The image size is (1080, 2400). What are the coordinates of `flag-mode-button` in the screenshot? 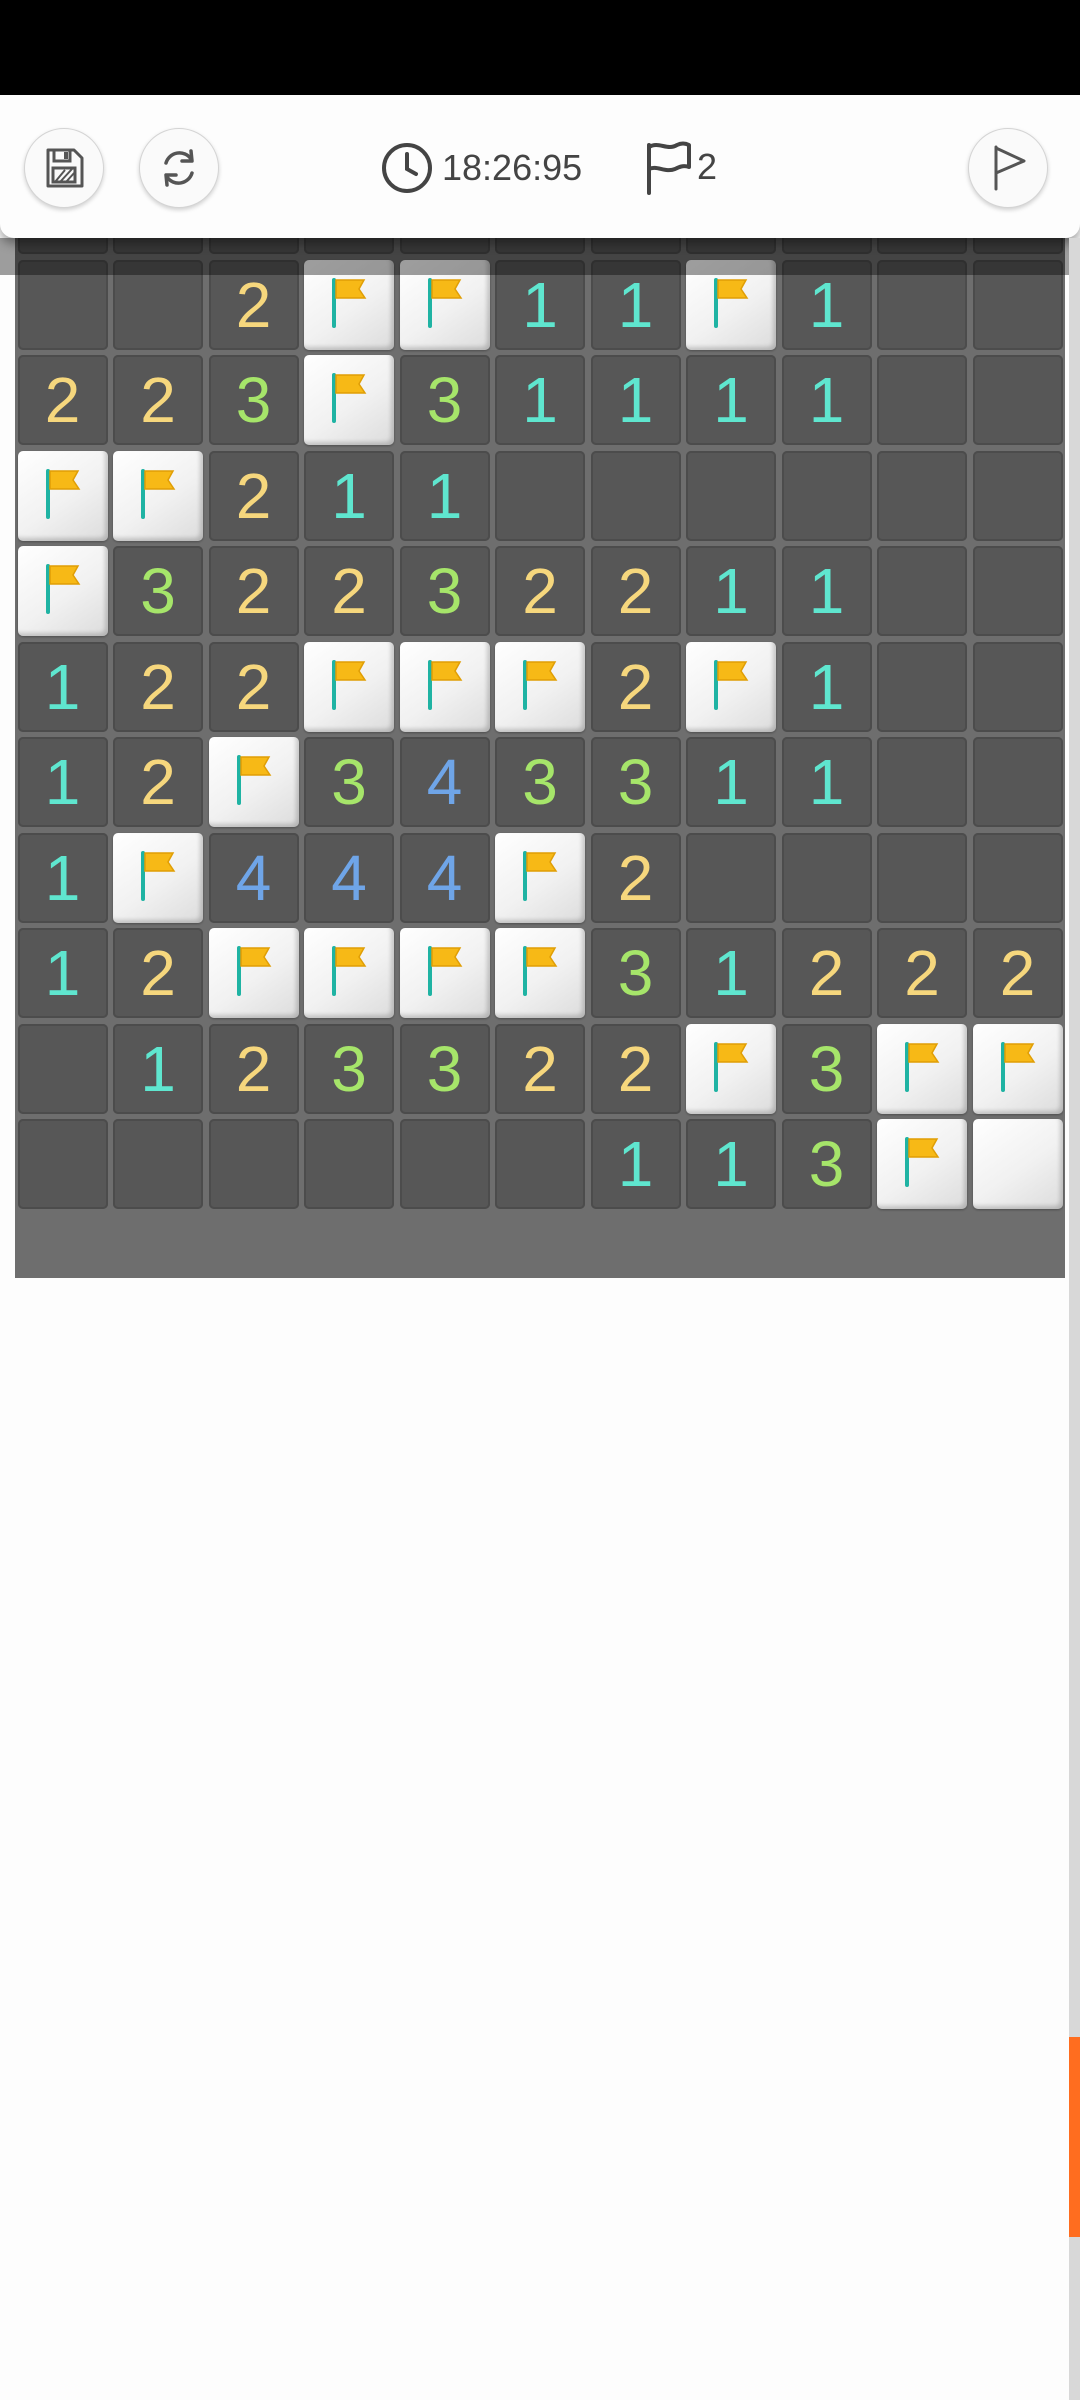 It's located at (1008, 168).